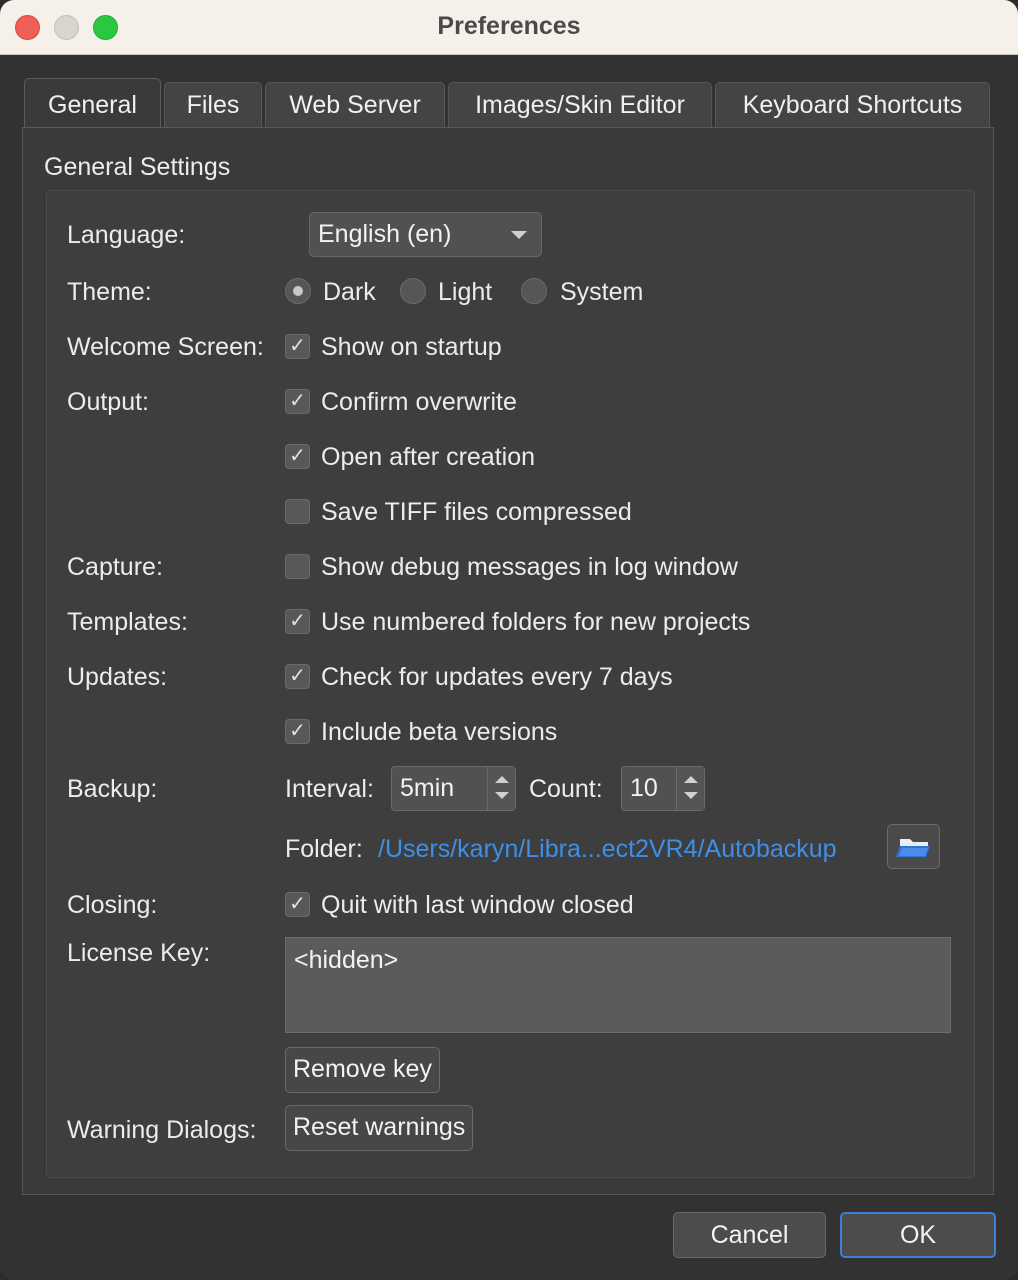  Describe the element at coordinates (477, 905) in the screenshot. I see `quit-last-window-label: Quit with last window closed` at that location.